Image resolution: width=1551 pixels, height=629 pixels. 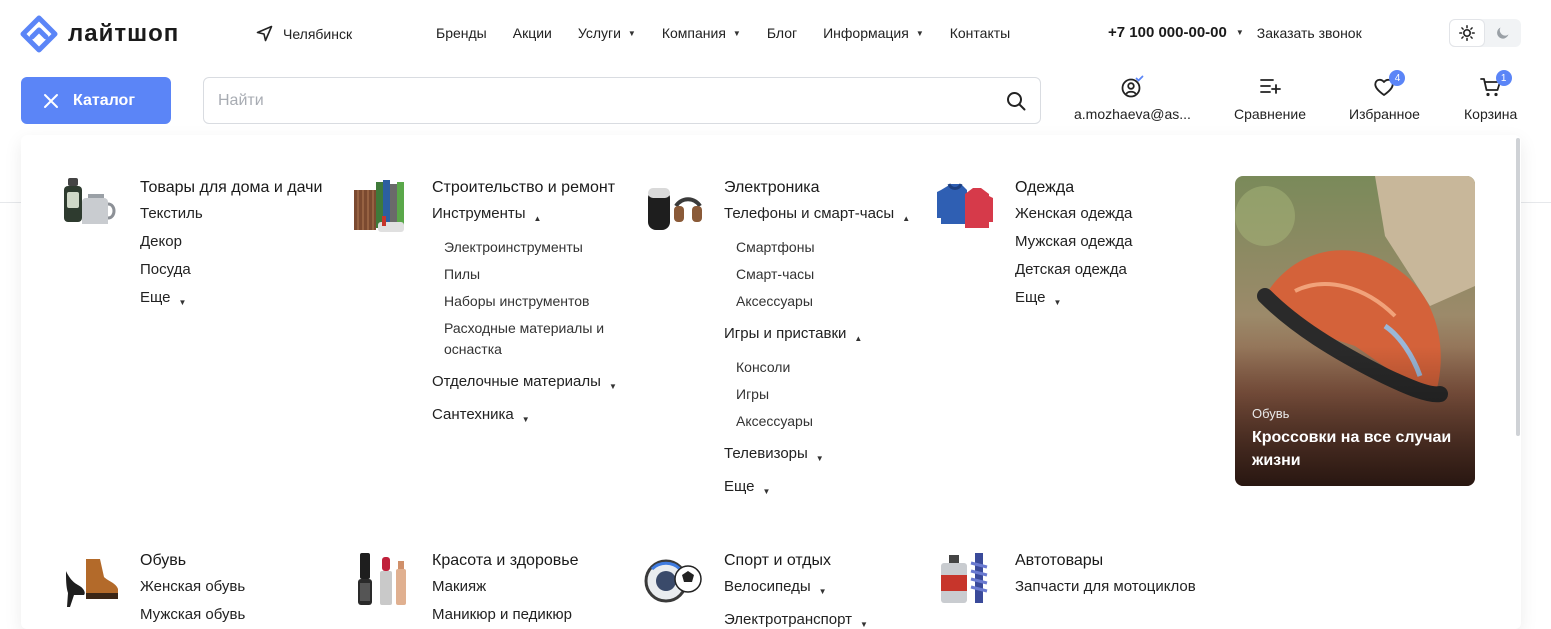 I want to click on logo-text: лайтшоп, so click(x=124, y=33).